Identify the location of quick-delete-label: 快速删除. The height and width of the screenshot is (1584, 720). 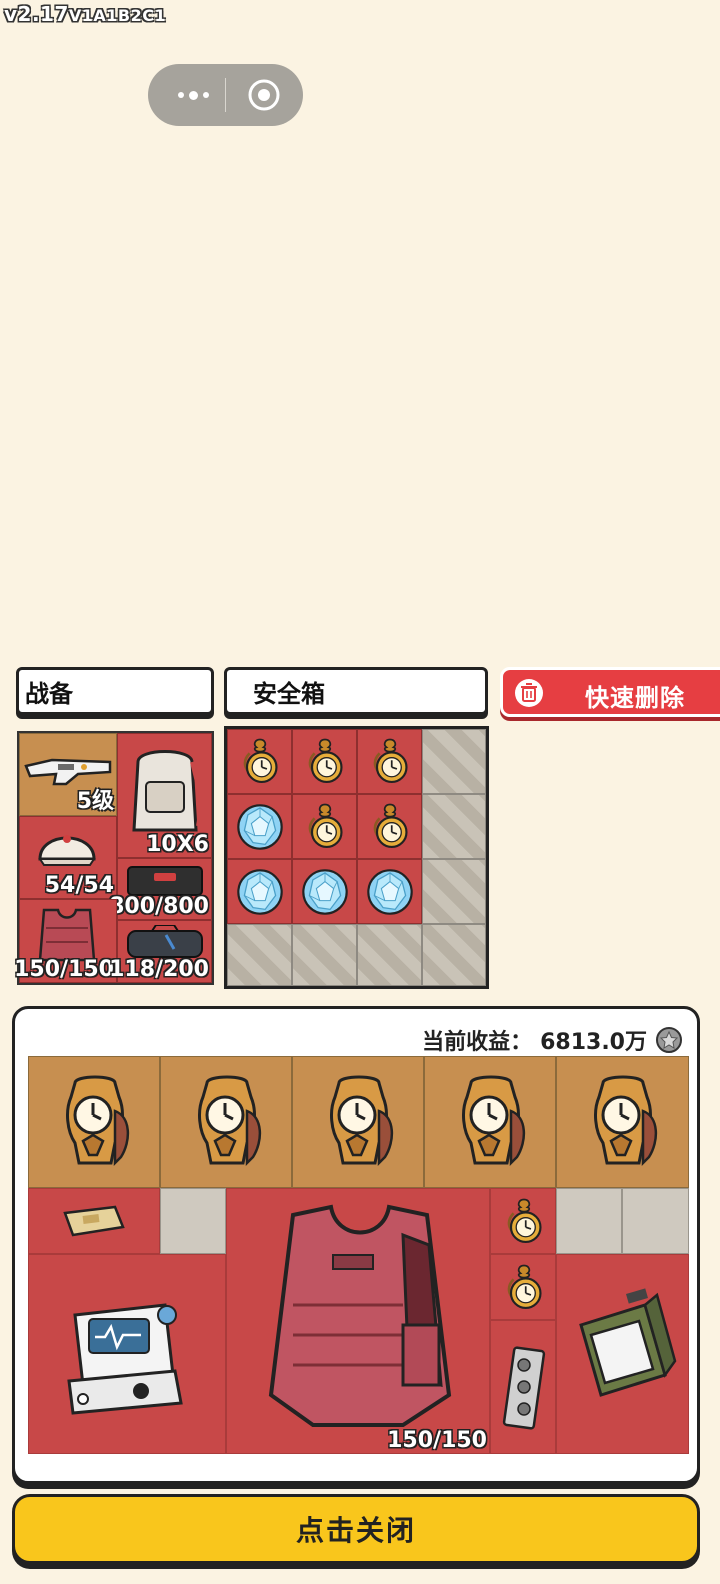
(635, 698).